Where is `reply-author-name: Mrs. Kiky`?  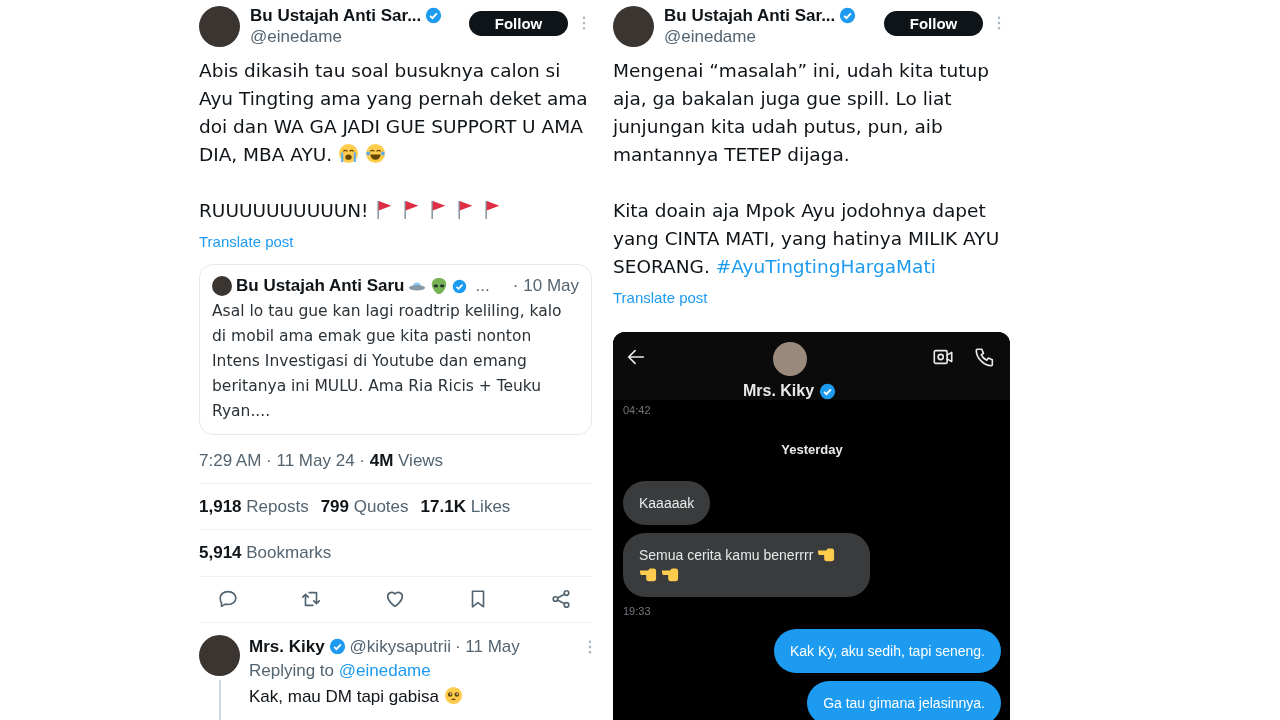 reply-author-name: Mrs. Kiky is located at coordinates (287, 647).